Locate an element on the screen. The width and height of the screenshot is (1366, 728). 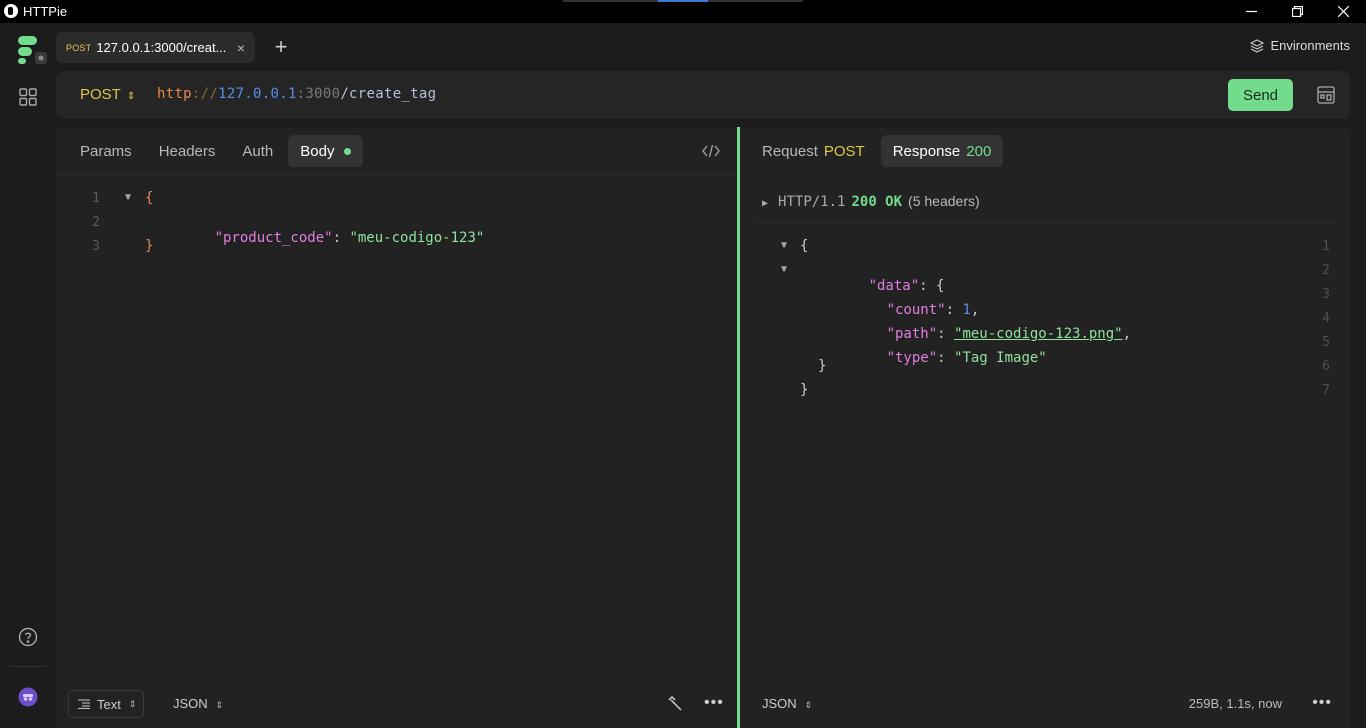
method-select: POST ⇕ is located at coordinates (107, 94).